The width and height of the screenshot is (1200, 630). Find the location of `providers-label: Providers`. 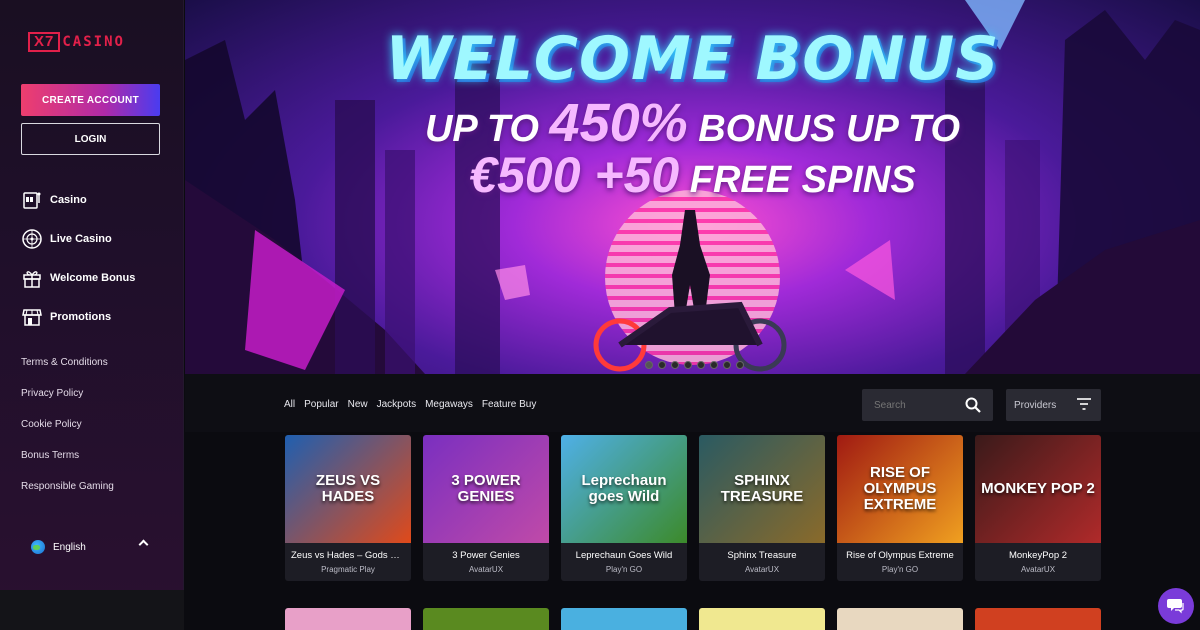

providers-label: Providers is located at coordinates (1035, 405).